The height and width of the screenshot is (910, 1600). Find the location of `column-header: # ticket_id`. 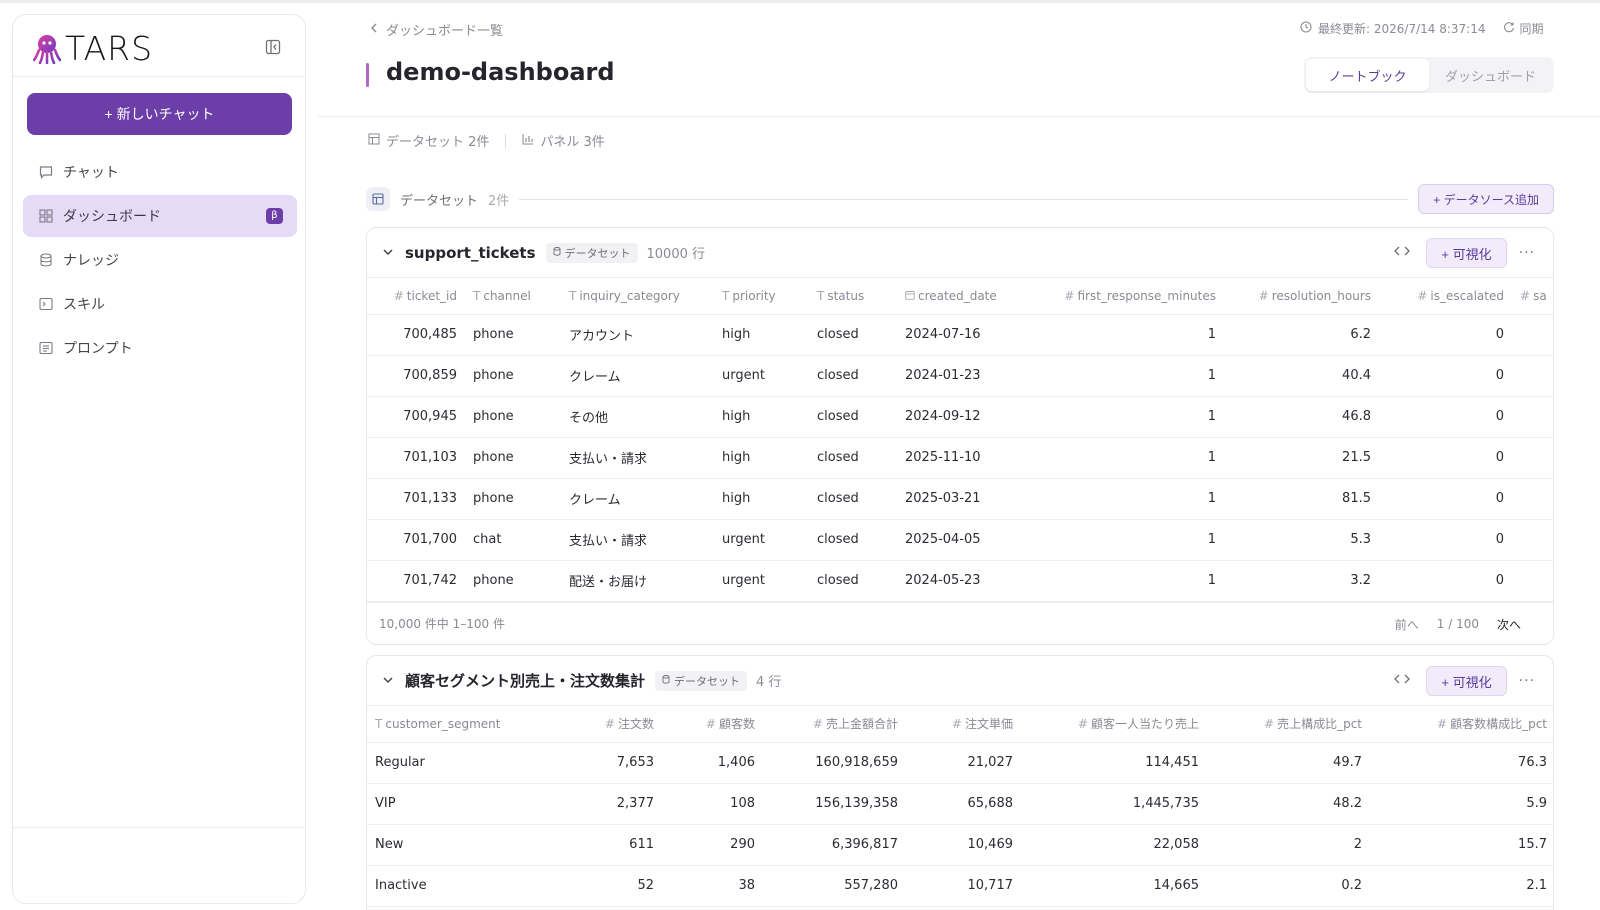

column-header: # ticket_id is located at coordinates (416, 296).